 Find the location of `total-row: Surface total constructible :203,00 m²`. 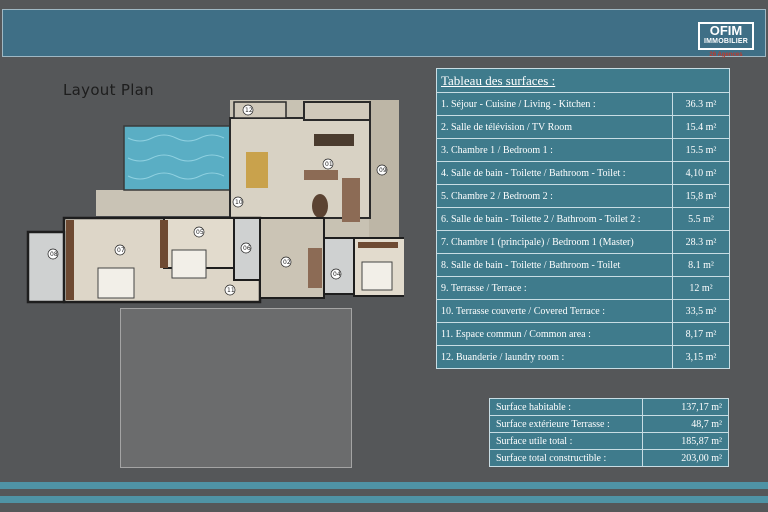

total-row: Surface total constructible :203,00 m² is located at coordinates (609, 458).